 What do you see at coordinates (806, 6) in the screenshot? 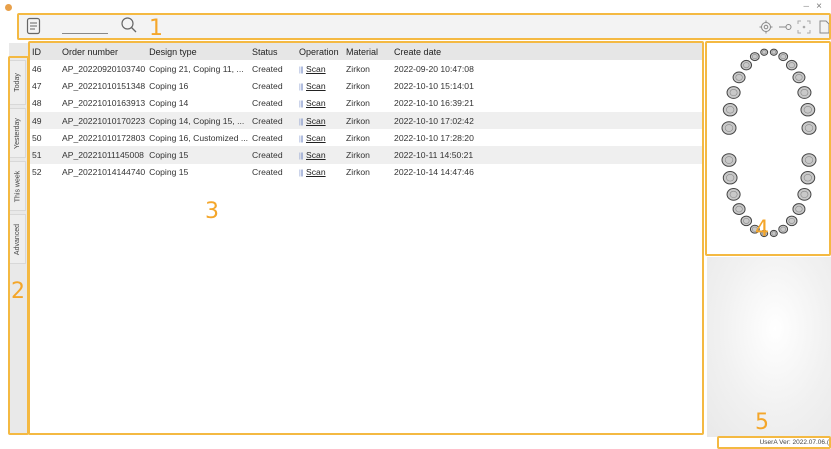
I see `minimize-button: –` at bounding box center [806, 6].